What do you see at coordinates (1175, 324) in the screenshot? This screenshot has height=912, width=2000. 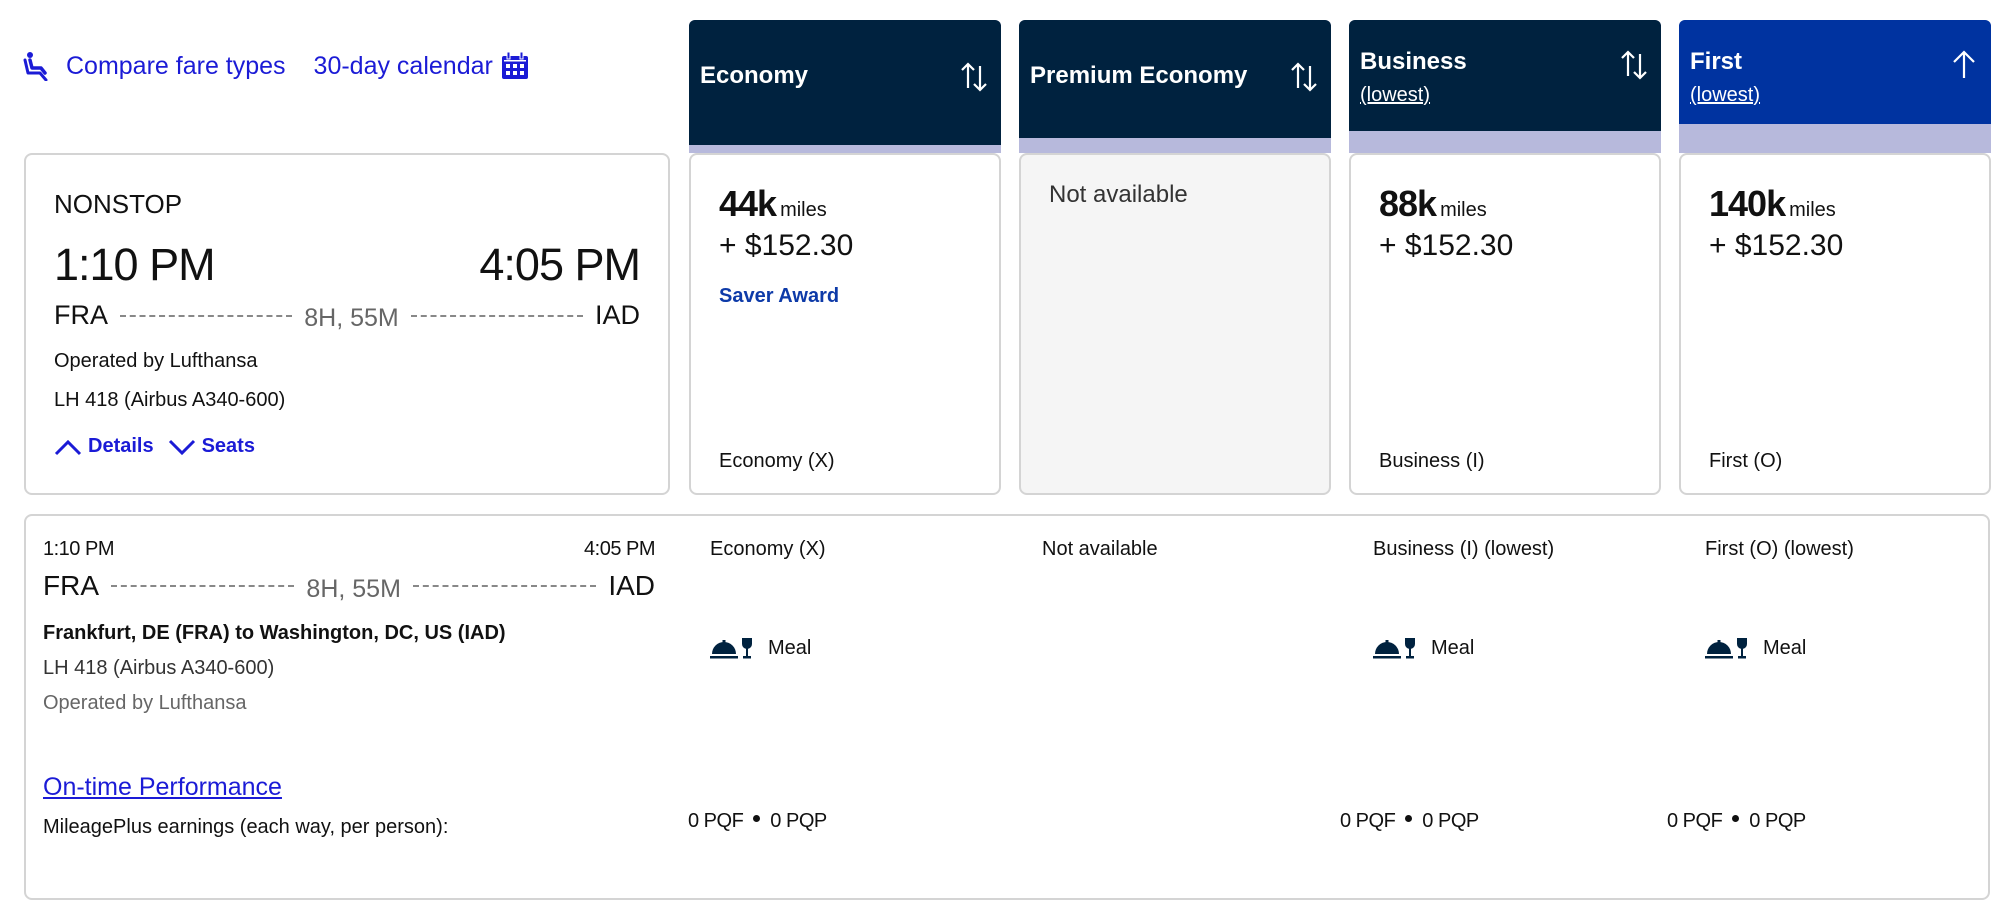 I see `fare-card-premium-economy: Not available` at bounding box center [1175, 324].